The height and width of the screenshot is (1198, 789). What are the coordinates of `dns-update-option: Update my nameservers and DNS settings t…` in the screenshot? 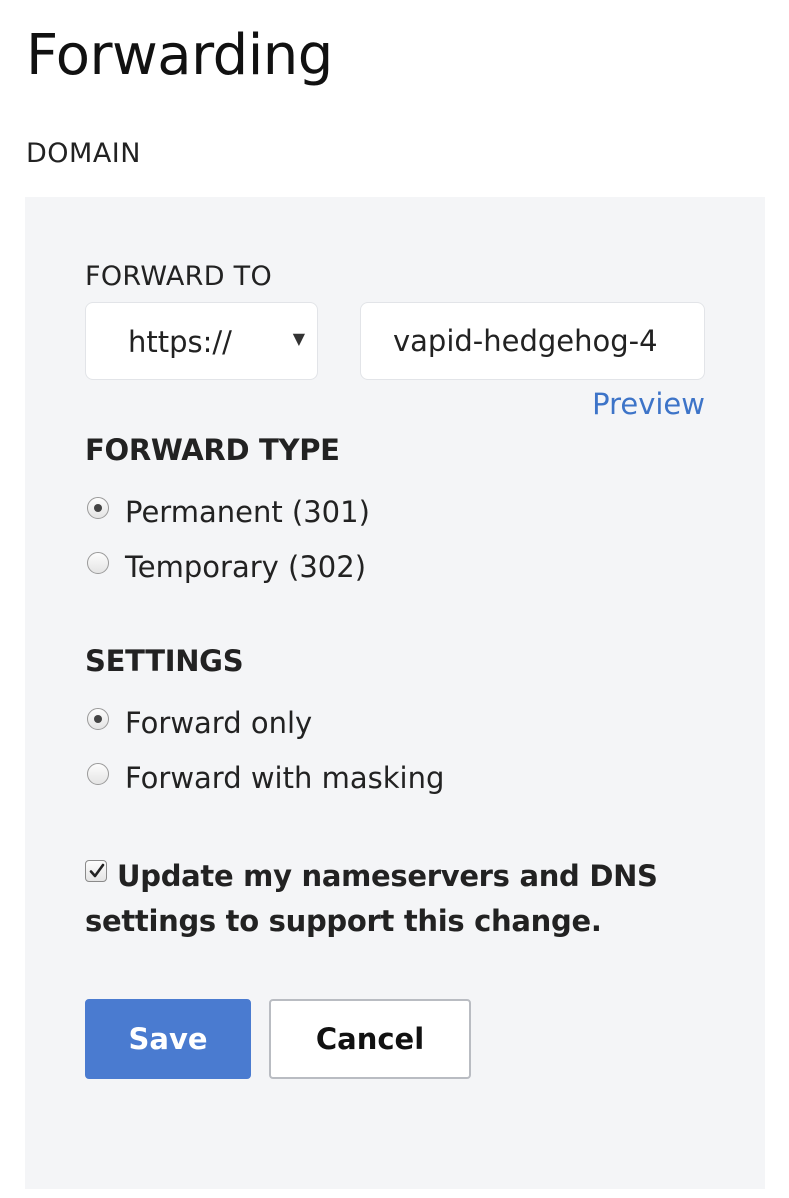 It's located at (385, 899).